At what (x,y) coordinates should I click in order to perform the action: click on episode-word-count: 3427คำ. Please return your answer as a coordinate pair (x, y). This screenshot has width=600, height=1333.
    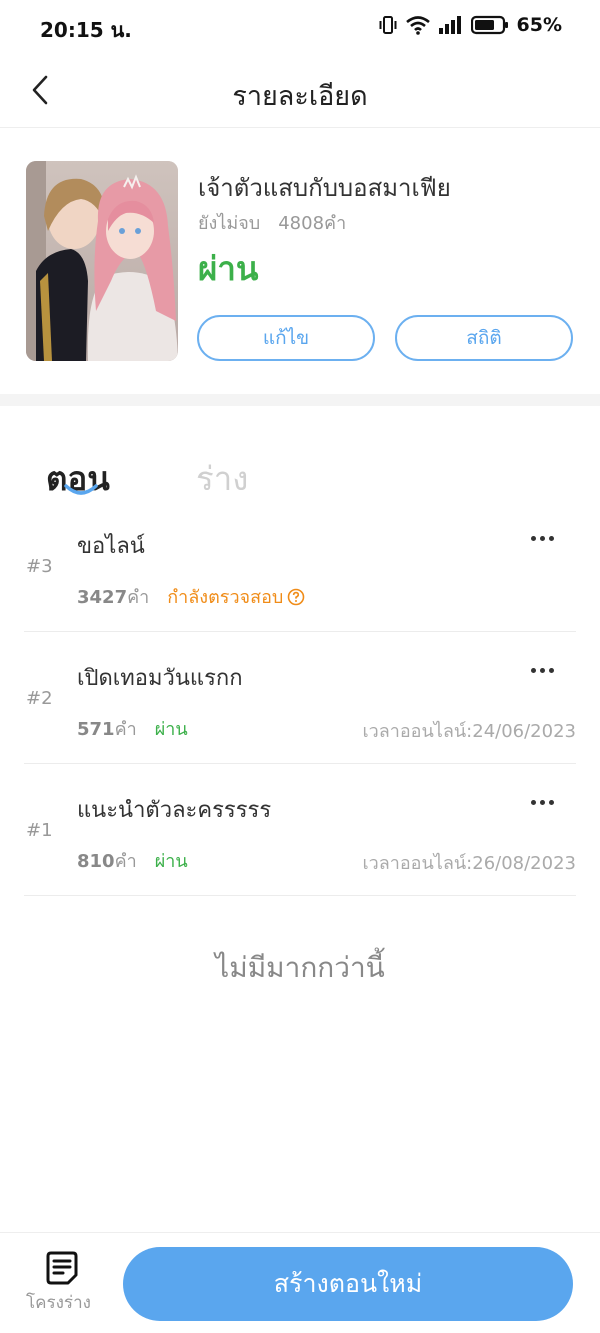
    Looking at the image, I should click on (113, 597).